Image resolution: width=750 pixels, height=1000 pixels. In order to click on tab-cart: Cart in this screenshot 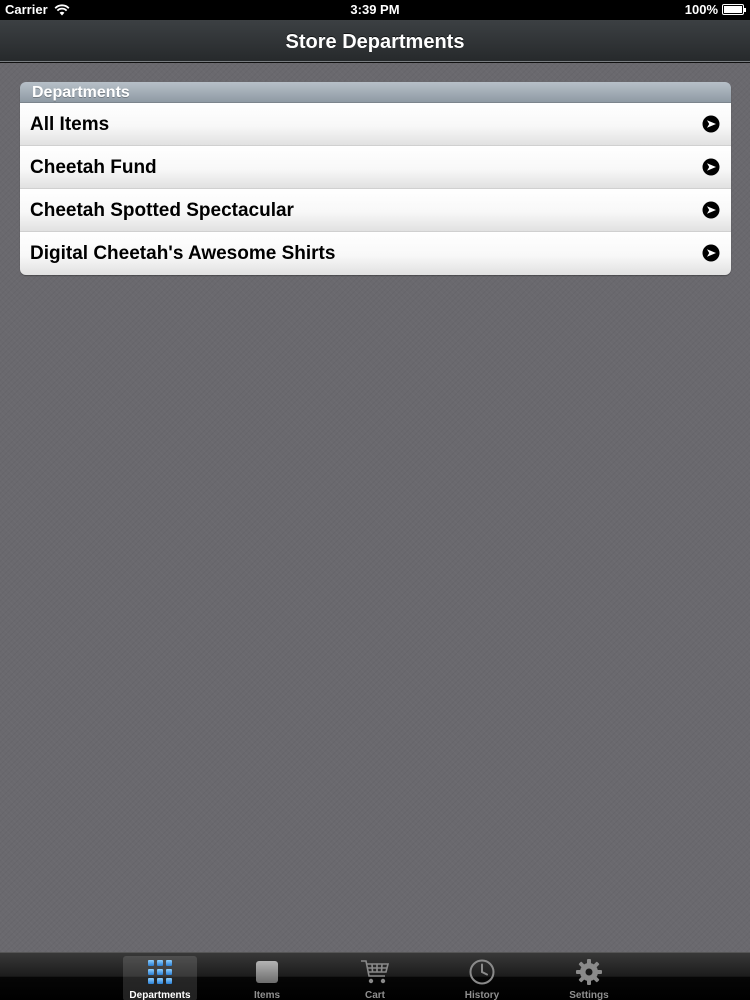, I will do `click(375, 978)`.